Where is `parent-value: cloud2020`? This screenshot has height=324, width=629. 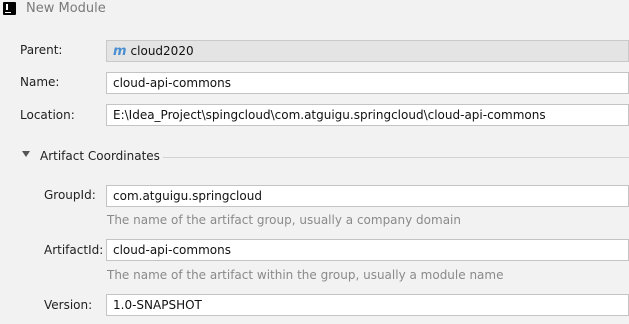
parent-value: cloud2020 is located at coordinates (162, 51).